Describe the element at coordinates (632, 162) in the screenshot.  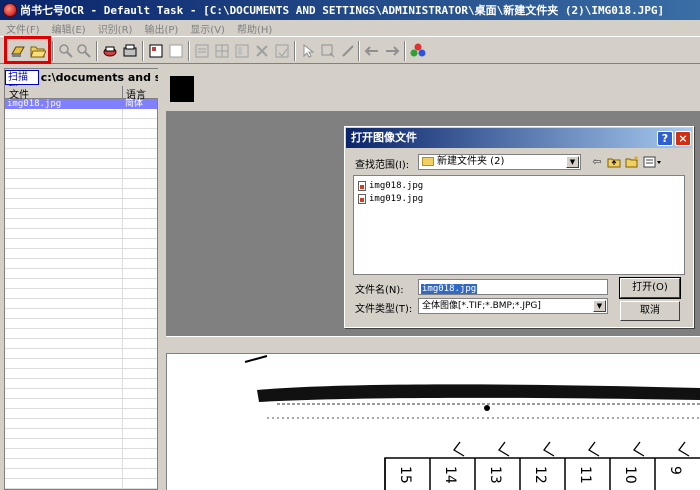
I see `new-folder-icon` at that location.